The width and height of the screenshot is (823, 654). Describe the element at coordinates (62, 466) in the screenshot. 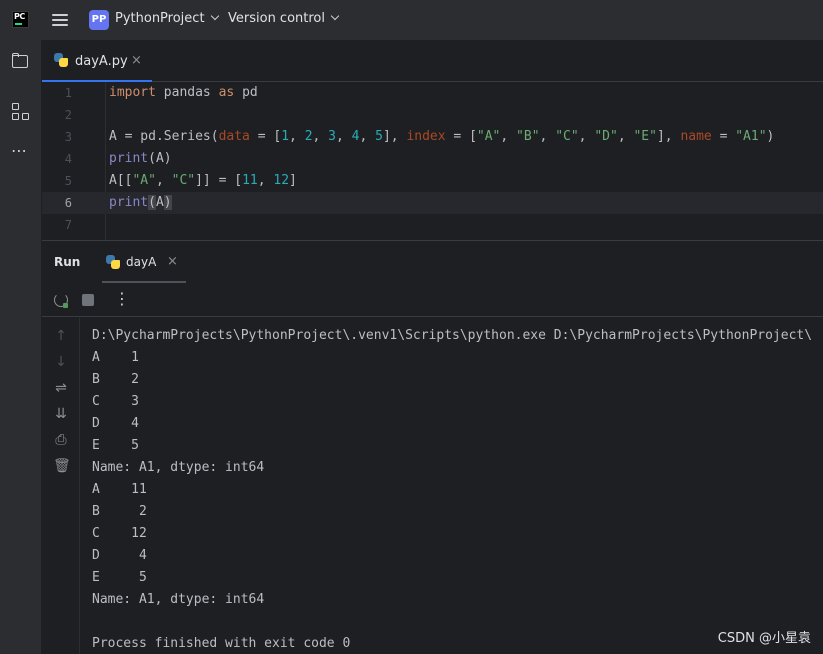

I see `trash-icon: 🗑` at that location.